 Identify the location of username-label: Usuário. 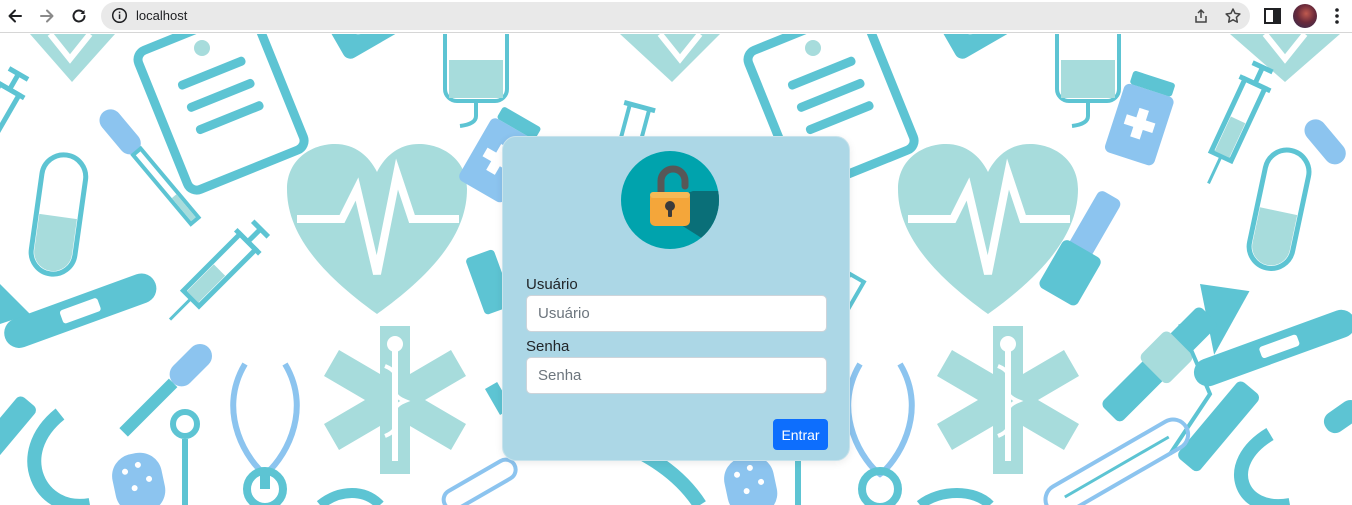
(552, 284).